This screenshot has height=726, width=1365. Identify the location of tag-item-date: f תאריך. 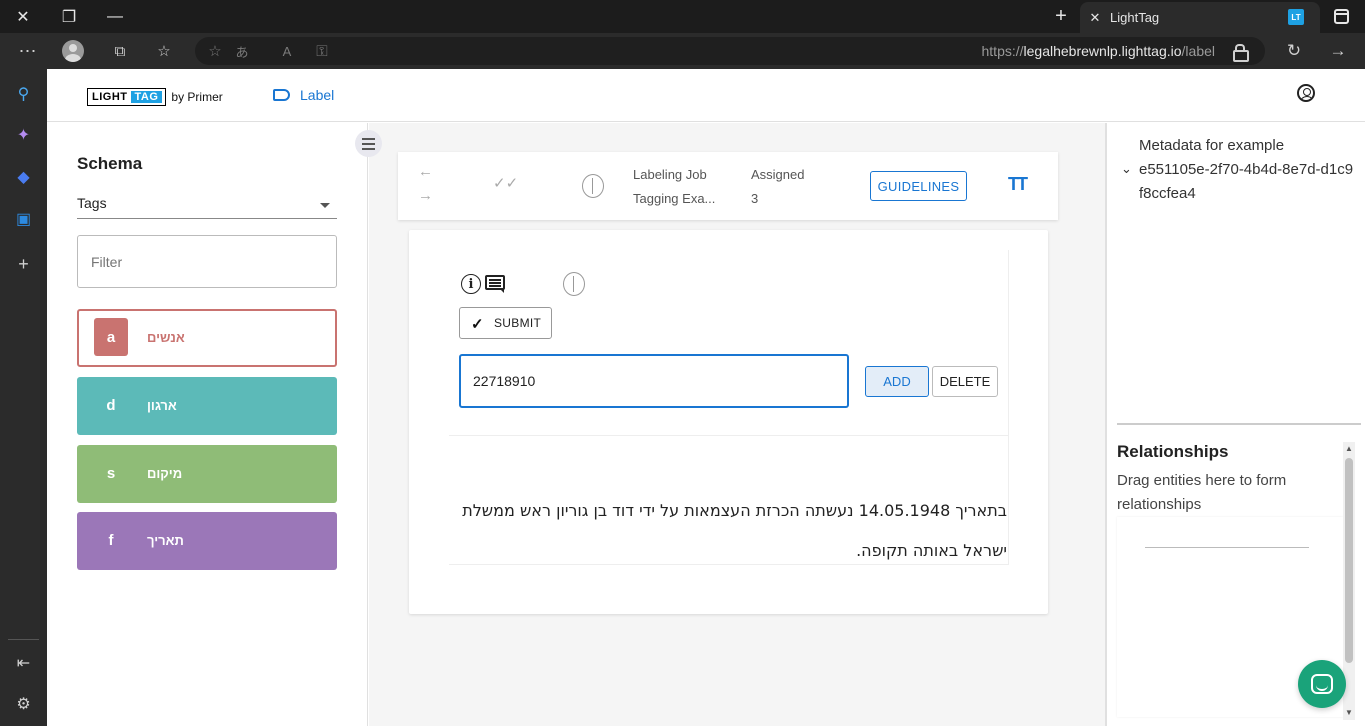
(207, 541).